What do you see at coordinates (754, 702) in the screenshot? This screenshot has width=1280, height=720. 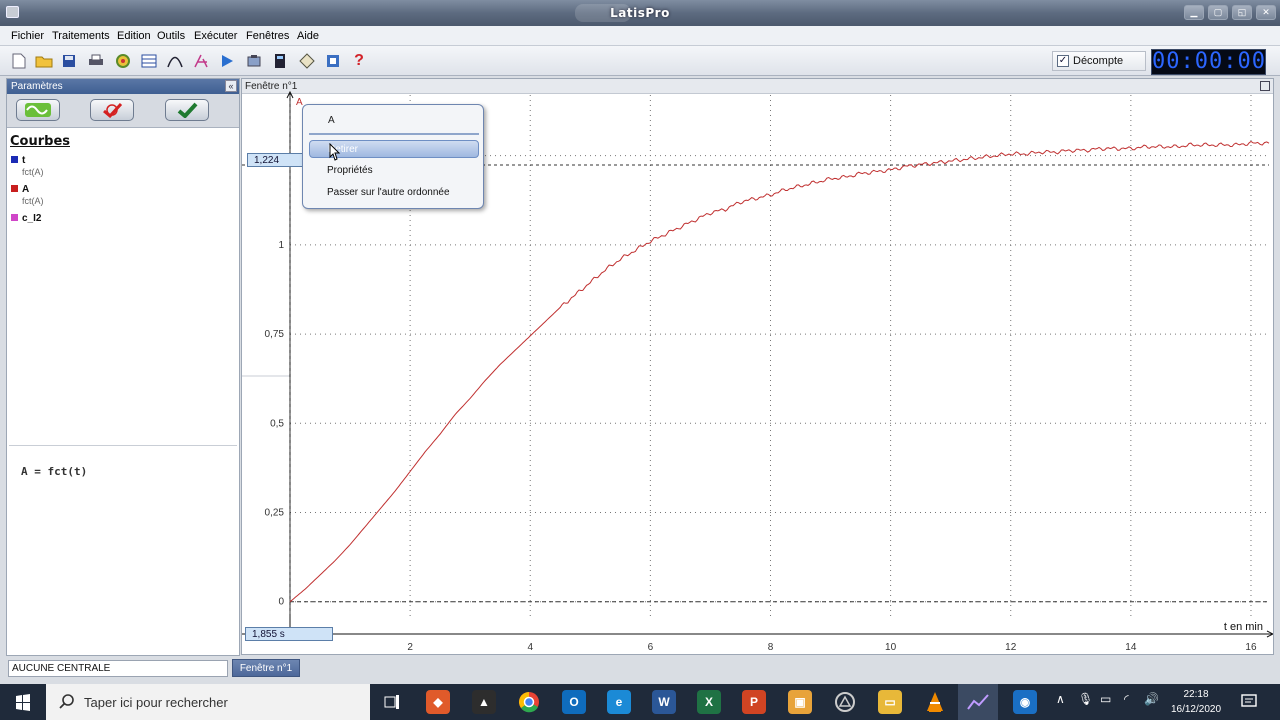 I see `powerpoint-icon: P` at bounding box center [754, 702].